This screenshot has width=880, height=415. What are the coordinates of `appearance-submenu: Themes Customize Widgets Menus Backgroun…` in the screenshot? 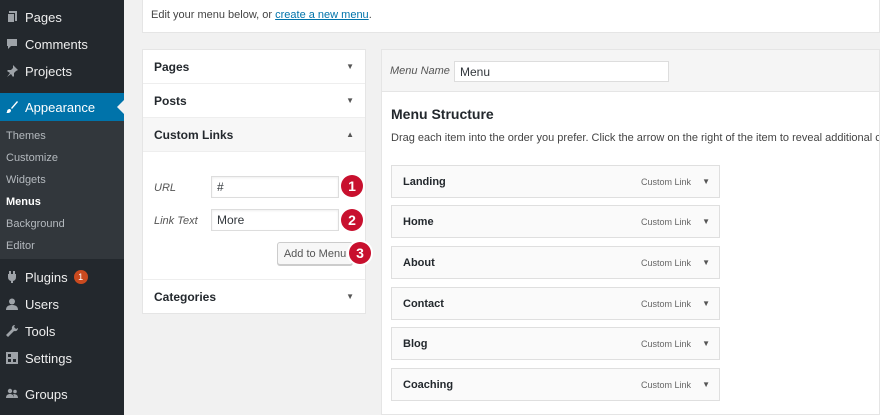 It's located at (62, 190).